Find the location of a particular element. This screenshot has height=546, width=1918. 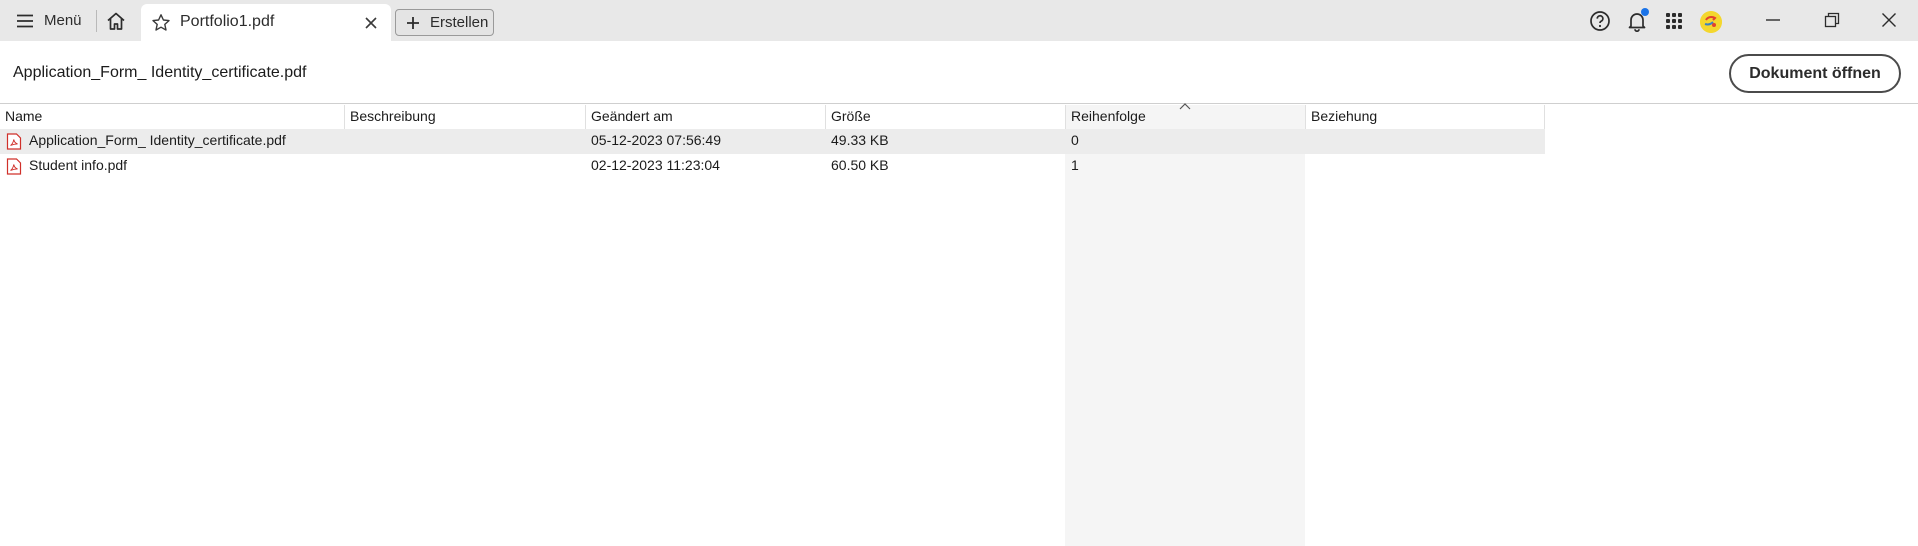

row-modified: 02-12-2023 11:23:04 is located at coordinates (655, 165).